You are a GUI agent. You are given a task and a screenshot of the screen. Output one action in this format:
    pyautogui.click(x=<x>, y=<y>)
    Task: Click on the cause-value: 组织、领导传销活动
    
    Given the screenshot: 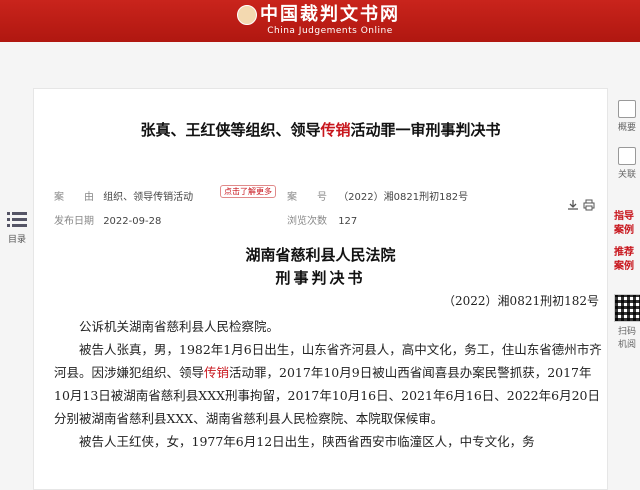 What is the action you would take?
    pyautogui.click(x=148, y=197)
    